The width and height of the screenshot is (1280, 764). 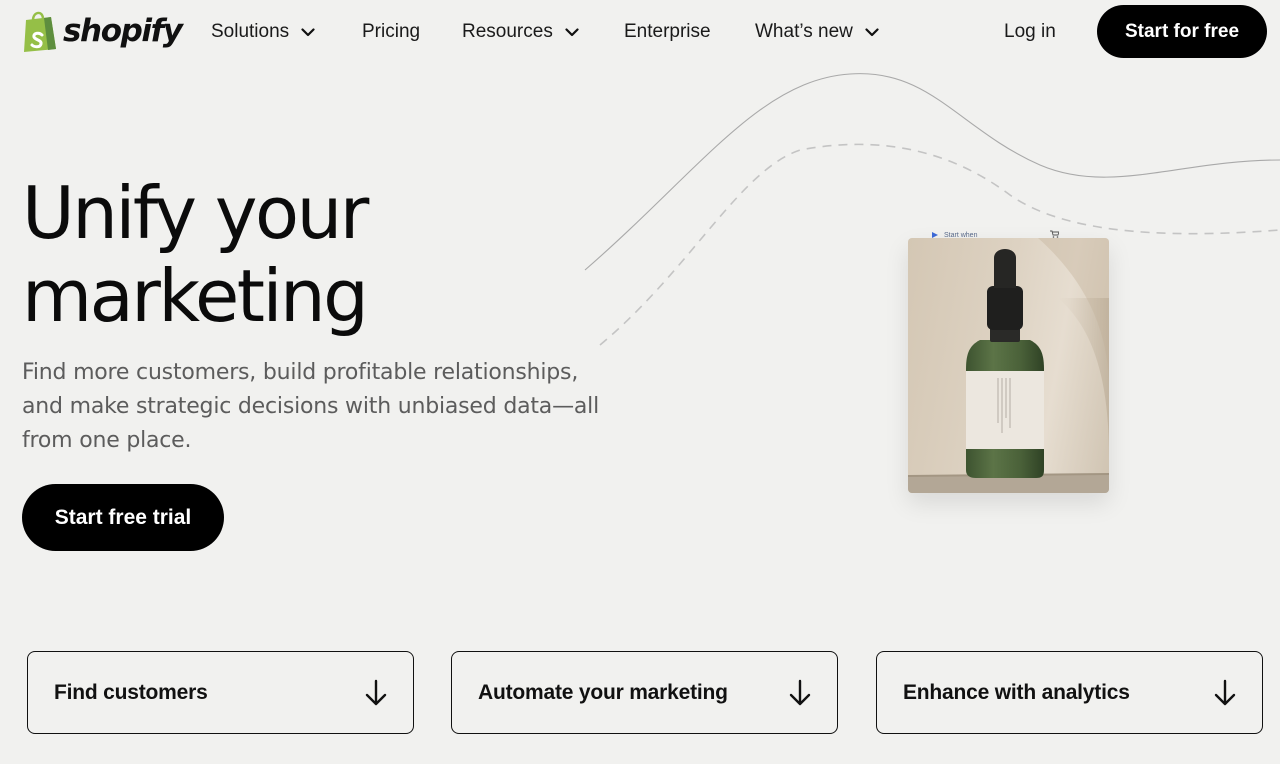 I want to click on feature-label: Enhance with analytics, so click(x=1016, y=692).